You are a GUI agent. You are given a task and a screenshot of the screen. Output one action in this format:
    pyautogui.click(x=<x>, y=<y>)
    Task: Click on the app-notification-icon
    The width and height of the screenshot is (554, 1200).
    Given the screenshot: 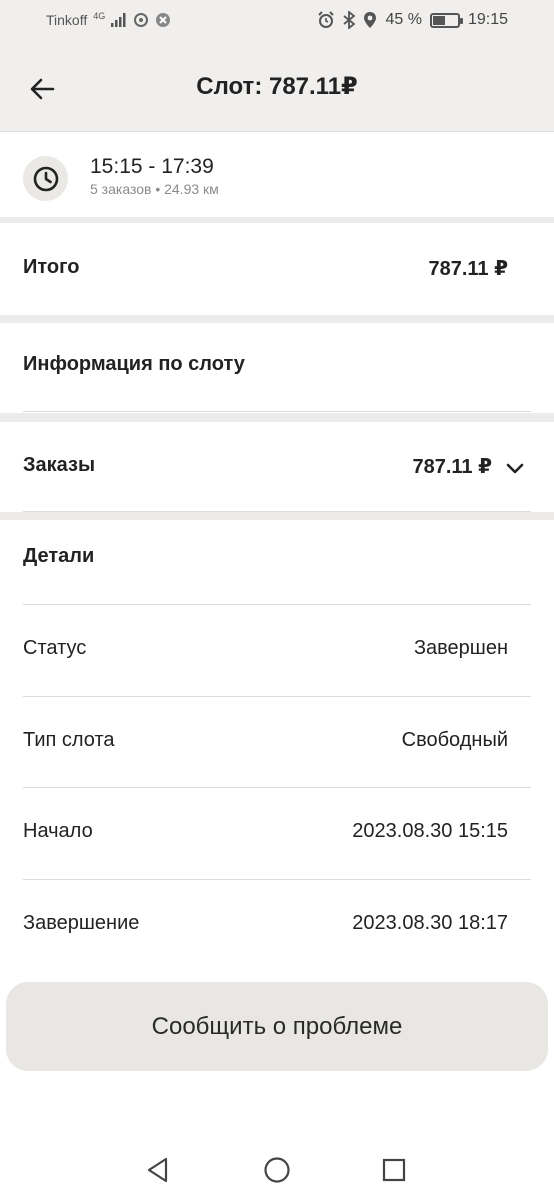 What is the action you would take?
    pyautogui.click(x=163, y=20)
    